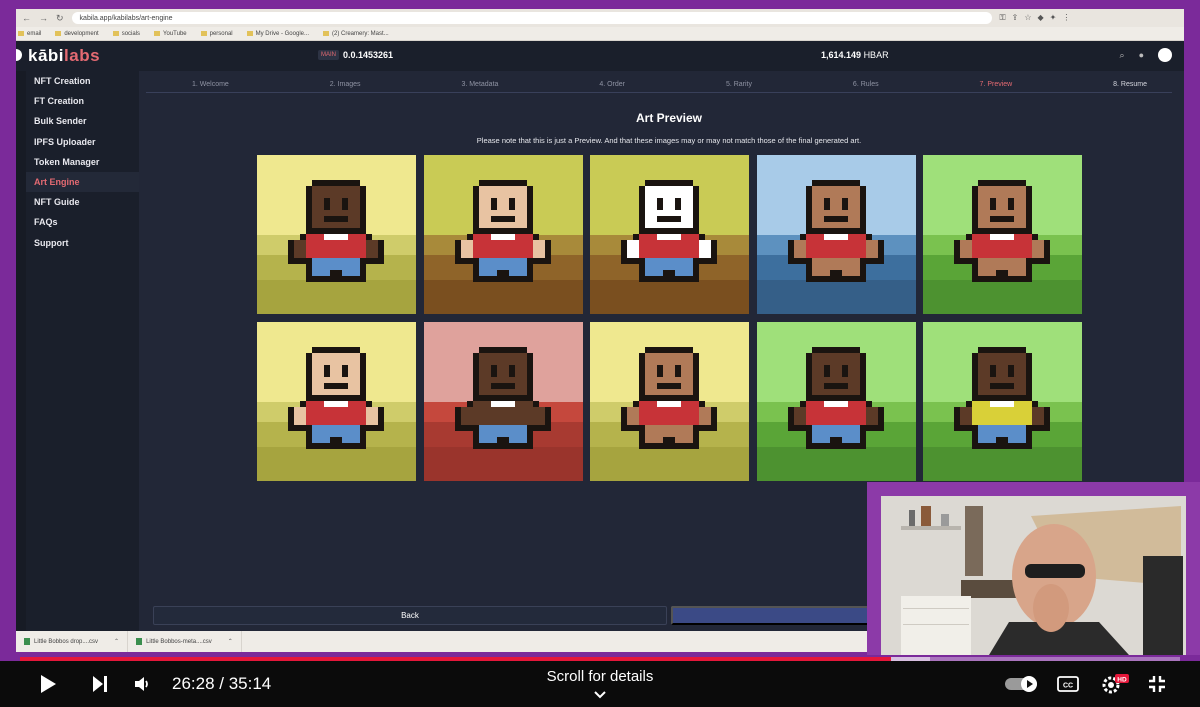  Describe the element at coordinates (21, 351) in the screenshot. I see `left-edge-strip` at that location.